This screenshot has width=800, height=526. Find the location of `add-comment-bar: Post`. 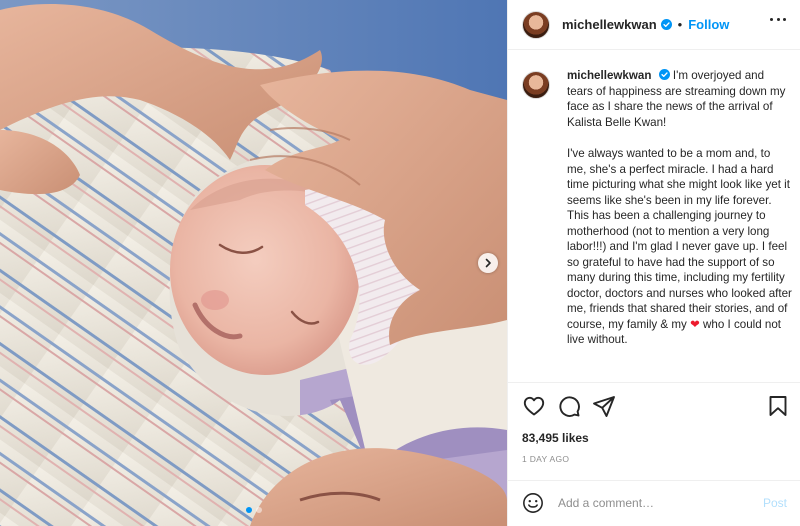

add-comment-bar: Post is located at coordinates (654, 503).